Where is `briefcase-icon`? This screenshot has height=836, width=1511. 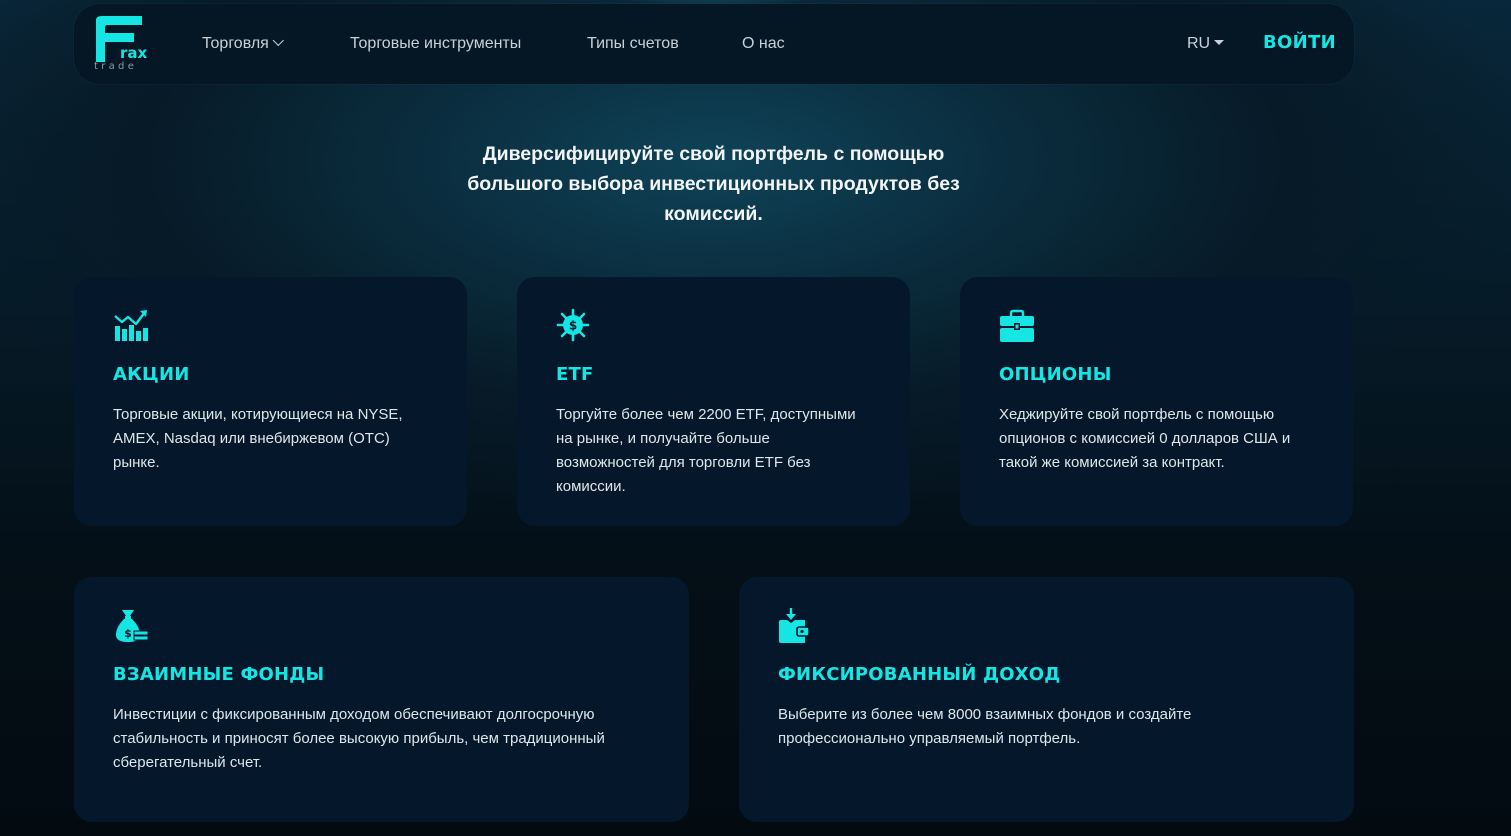 briefcase-icon is located at coordinates (1018, 327).